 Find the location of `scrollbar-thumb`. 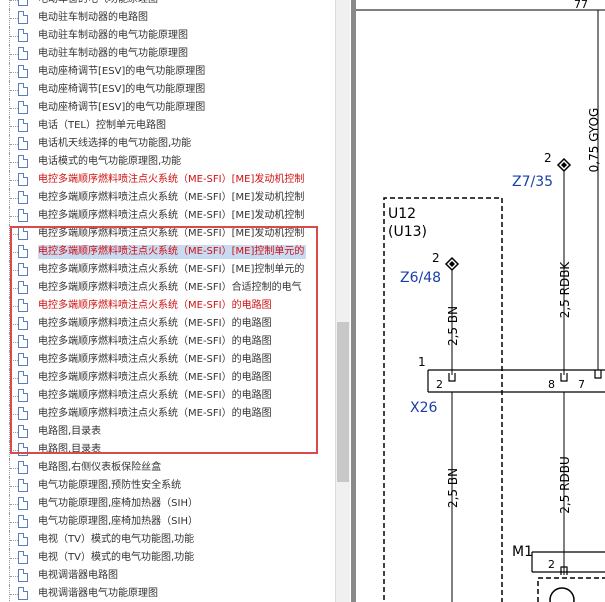

scrollbar-thumb is located at coordinates (343, 402).